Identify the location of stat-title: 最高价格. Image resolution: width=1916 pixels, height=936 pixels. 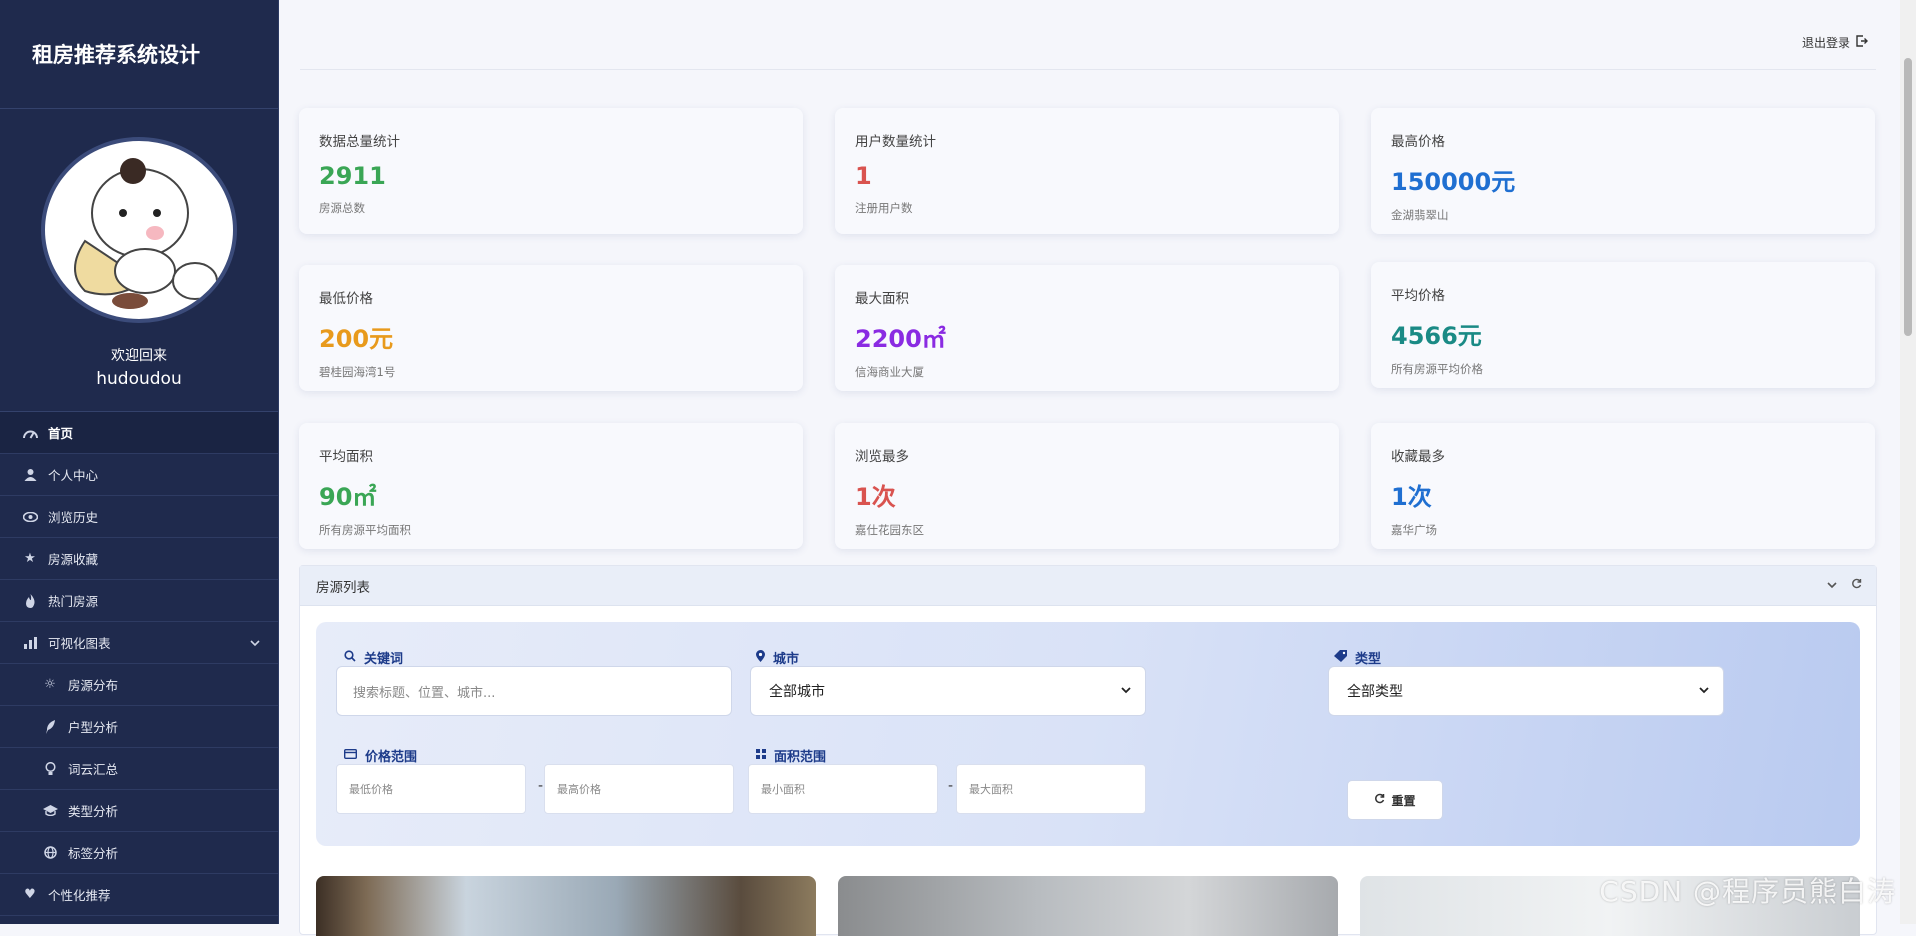
(1418, 142).